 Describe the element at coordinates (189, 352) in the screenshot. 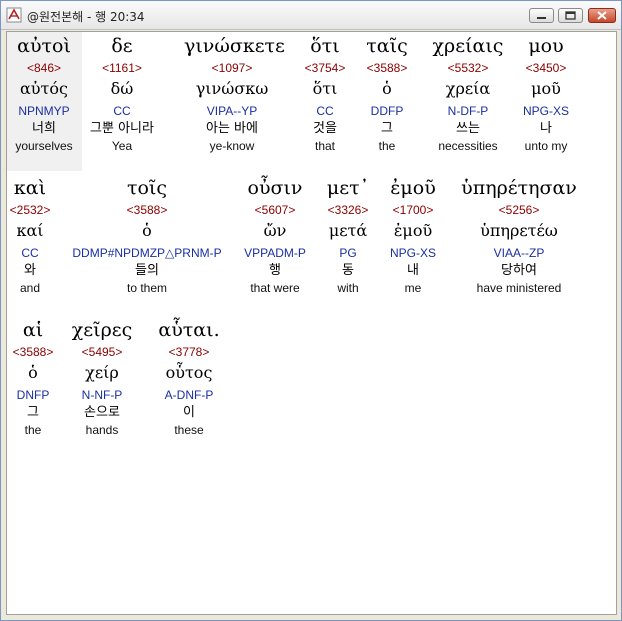

I see `strong-number: <3778>` at that location.